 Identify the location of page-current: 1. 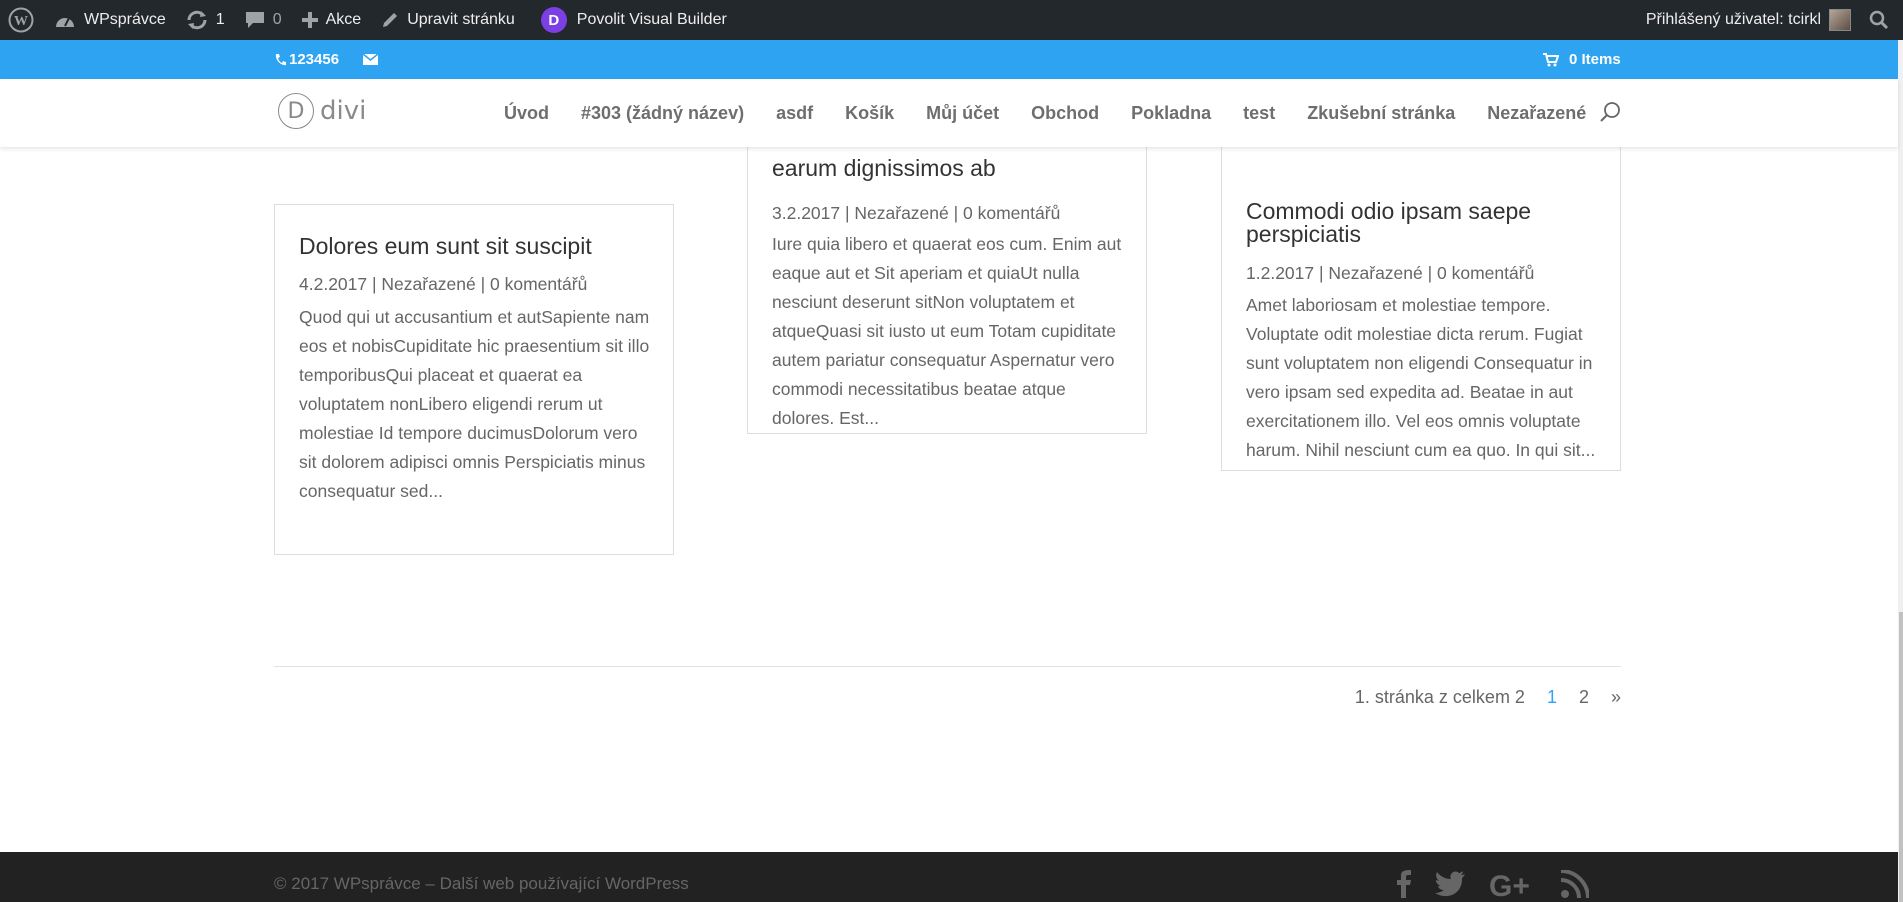
(1551, 697).